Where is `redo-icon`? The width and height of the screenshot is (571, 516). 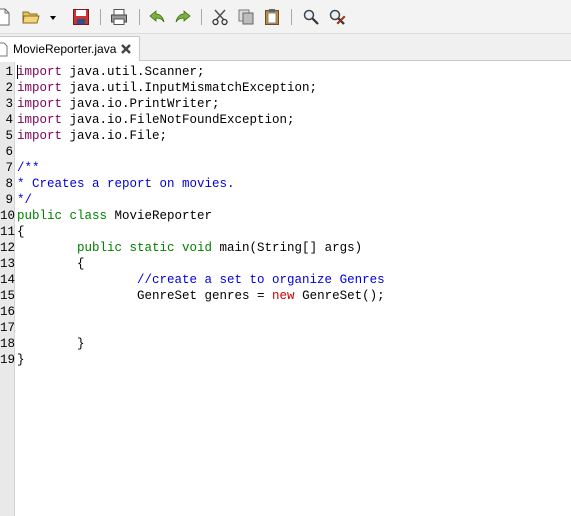
redo-icon is located at coordinates (183, 17).